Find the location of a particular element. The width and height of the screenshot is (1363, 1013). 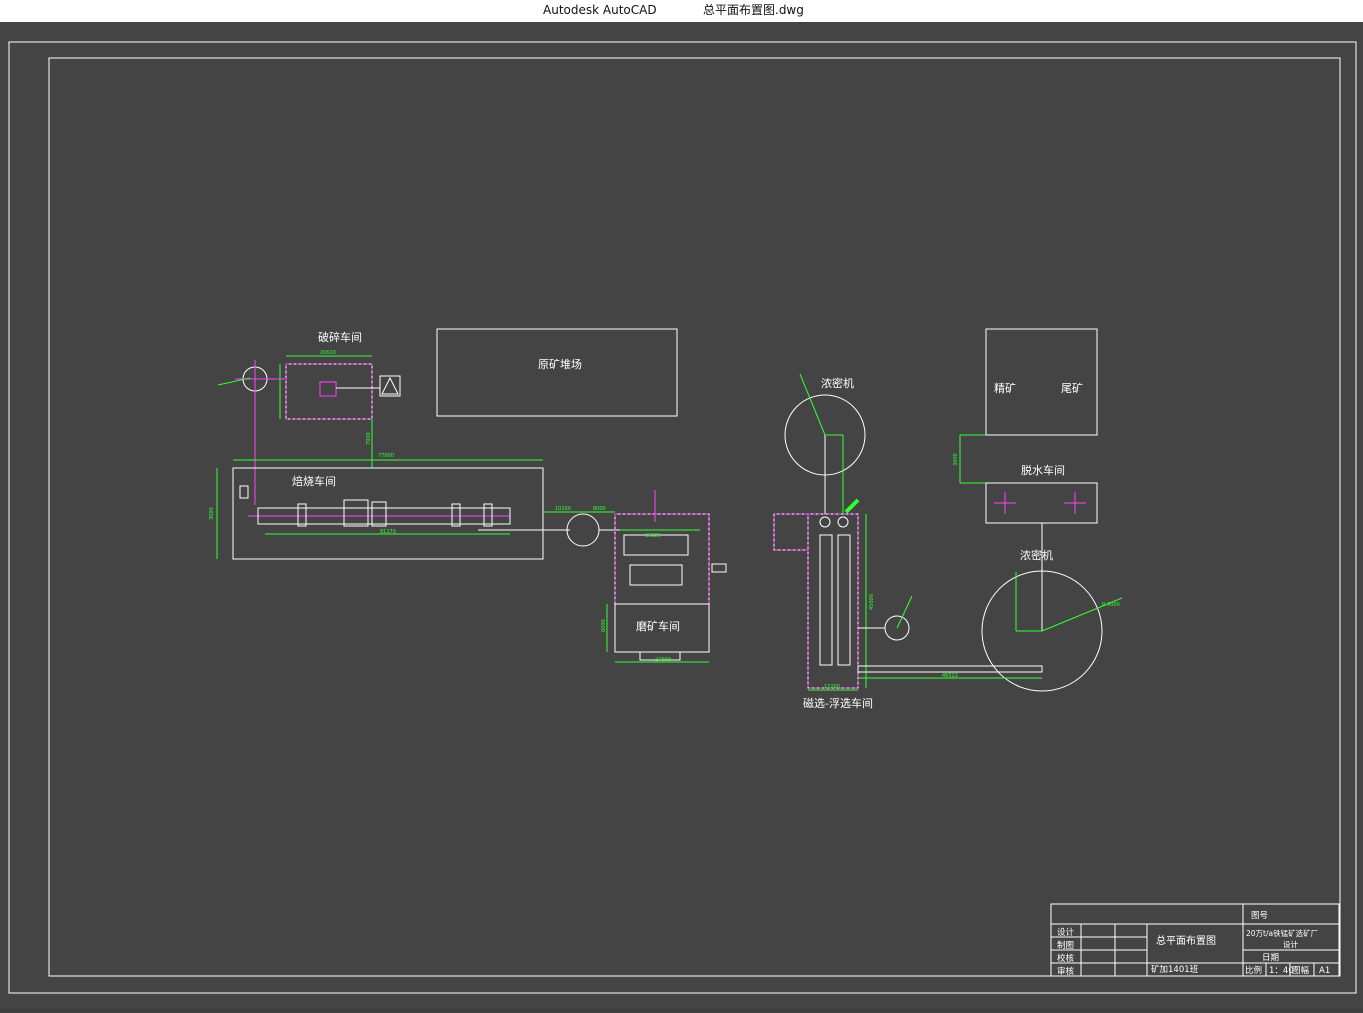

tb-row-design: 设计 is located at coordinates (1066, 932).